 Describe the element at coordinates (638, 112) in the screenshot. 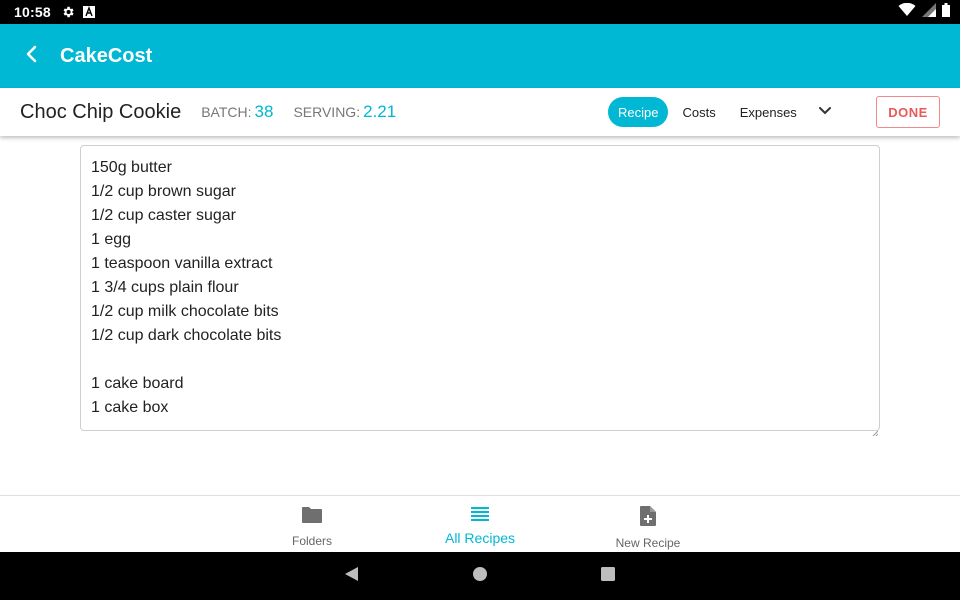

I see `tab-recipe: Recipe` at that location.